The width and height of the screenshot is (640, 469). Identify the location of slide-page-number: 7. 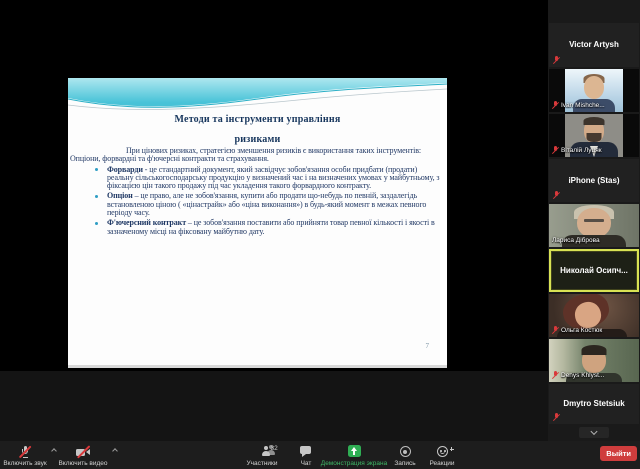
(427, 346).